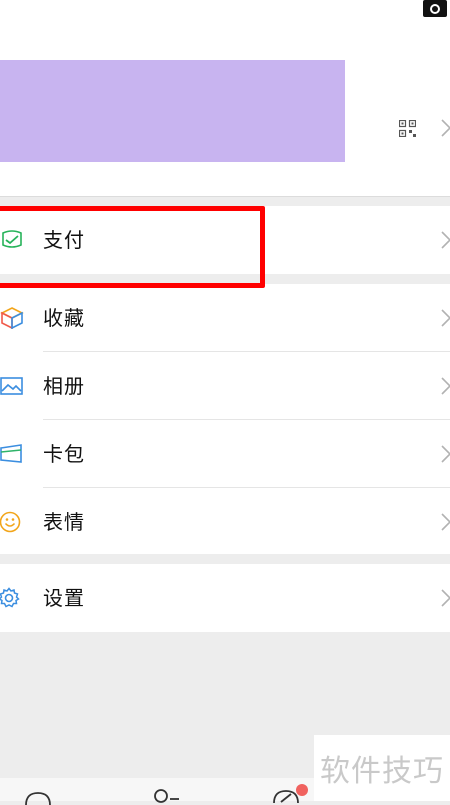 The image size is (450, 805). Describe the element at coordinates (382, 771) in the screenshot. I see `watermark-text: 软件技巧` at that location.